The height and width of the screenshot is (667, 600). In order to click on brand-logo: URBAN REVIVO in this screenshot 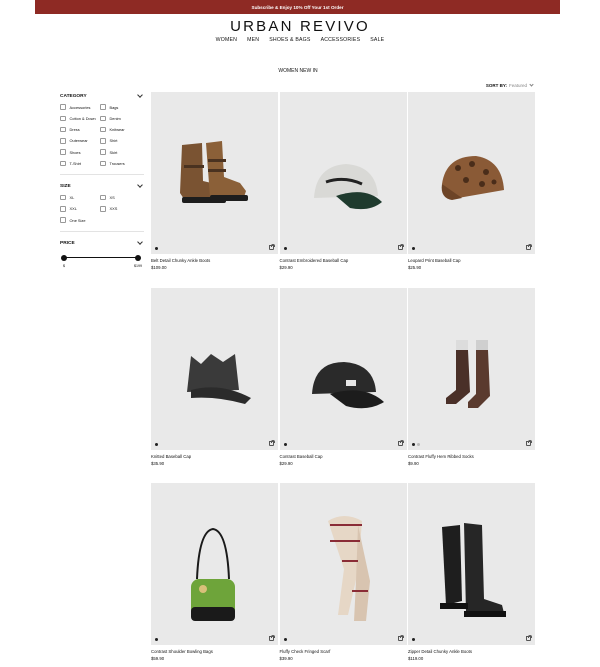, I will do `click(300, 26)`.